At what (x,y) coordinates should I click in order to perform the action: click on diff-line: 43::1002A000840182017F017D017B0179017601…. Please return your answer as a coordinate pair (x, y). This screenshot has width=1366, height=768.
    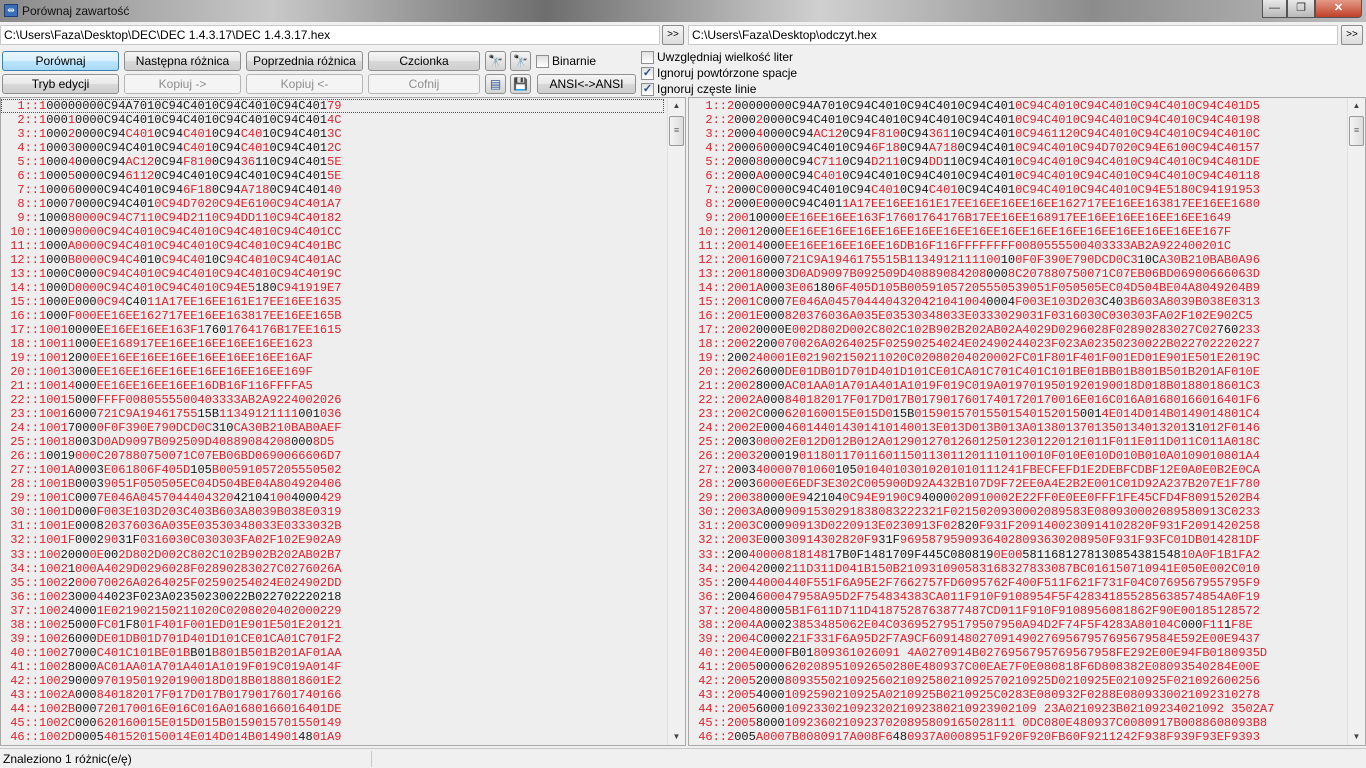
    Looking at the image, I should click on (332, 695).